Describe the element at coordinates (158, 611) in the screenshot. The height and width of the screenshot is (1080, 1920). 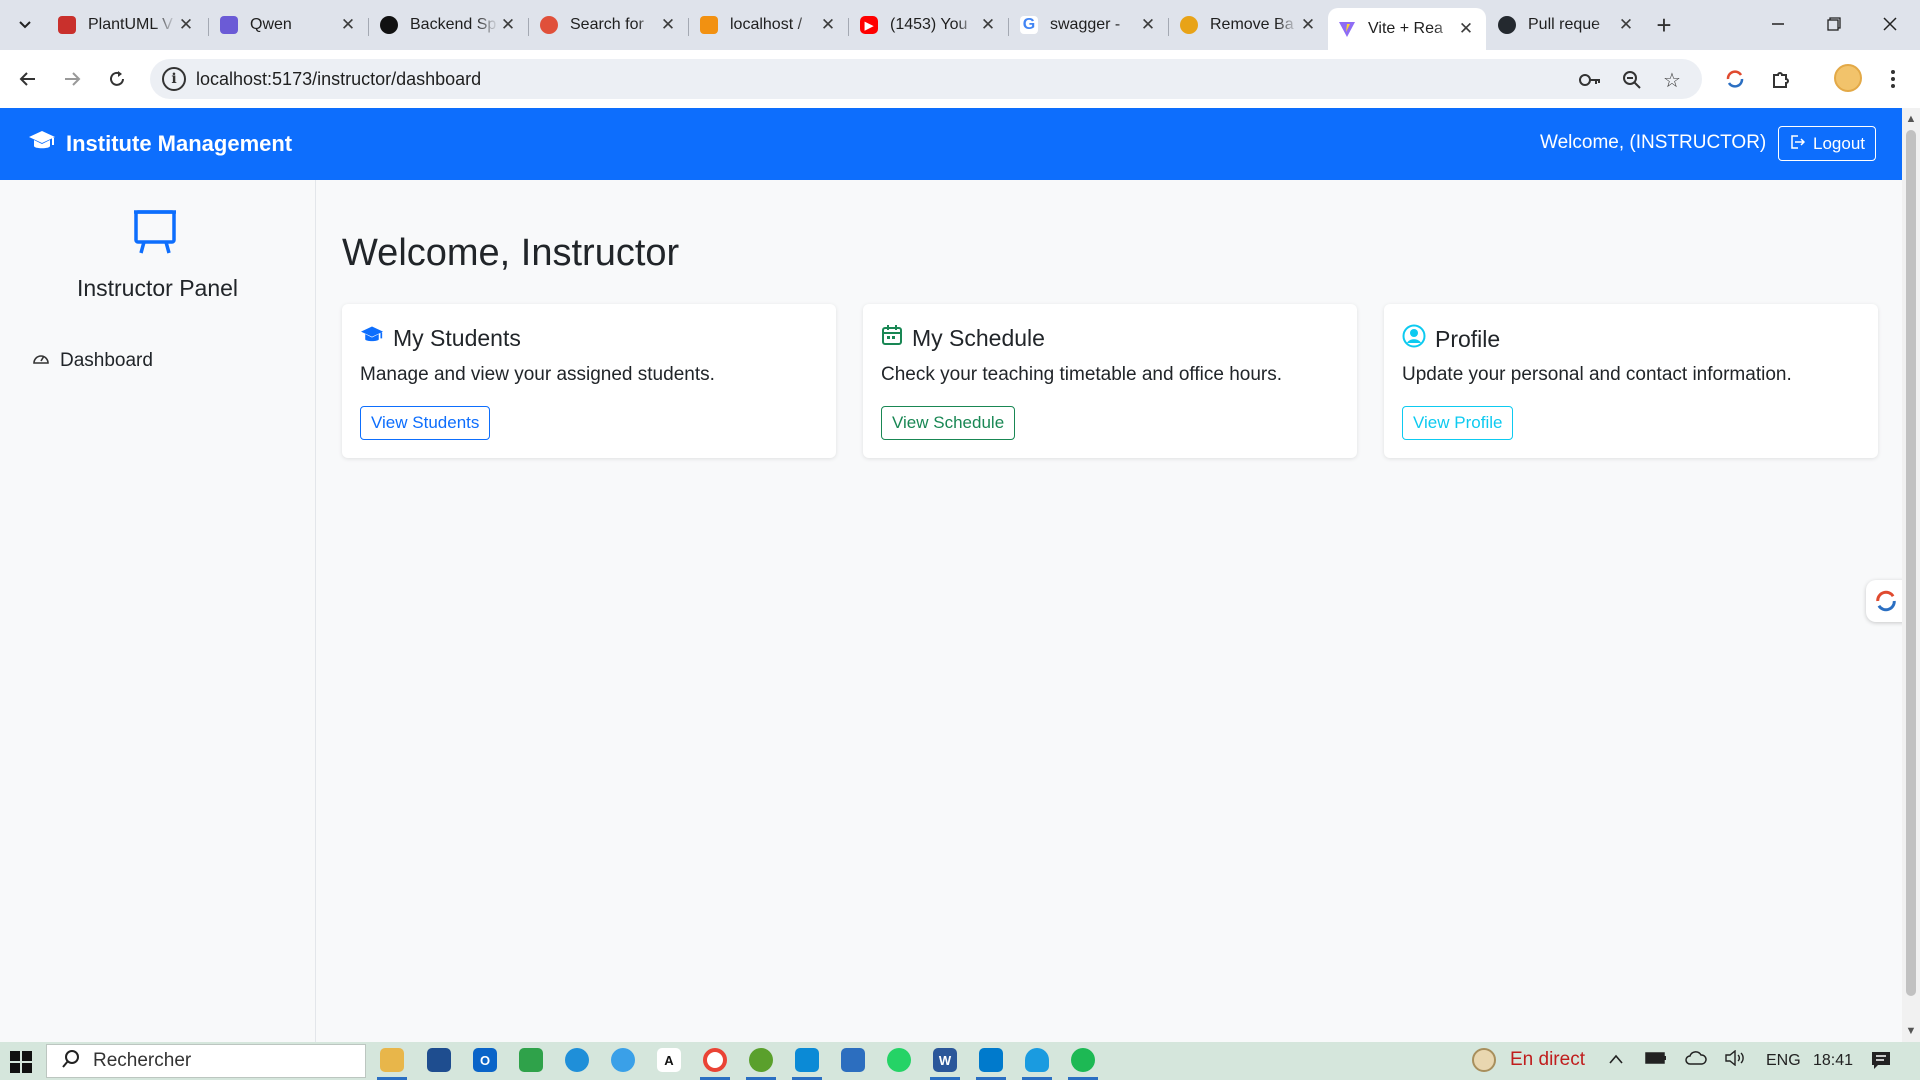
I see `sidebar: Instructor Panel Dashboard` at that location.